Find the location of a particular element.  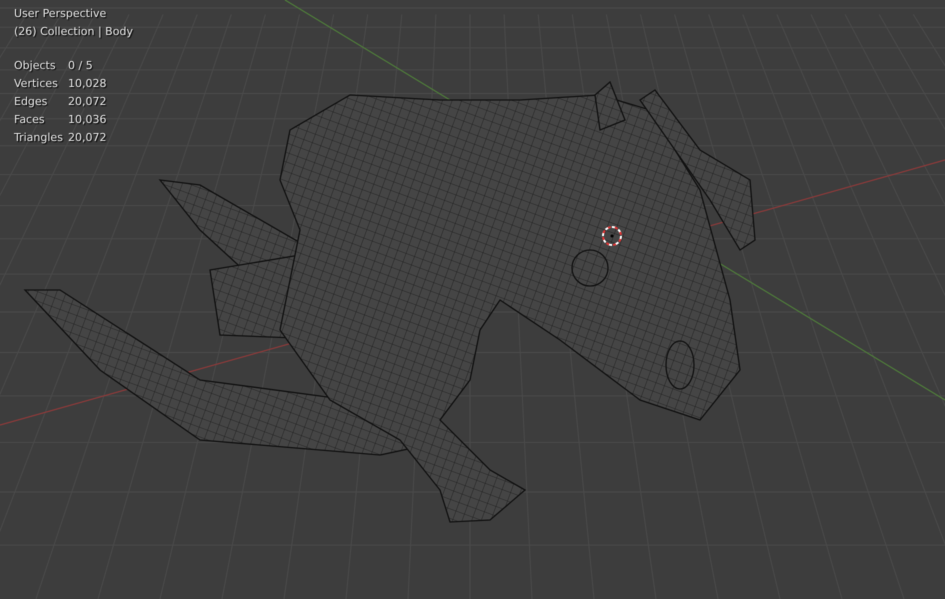

stat-label: Triangles is located at coordinates (39, 138).